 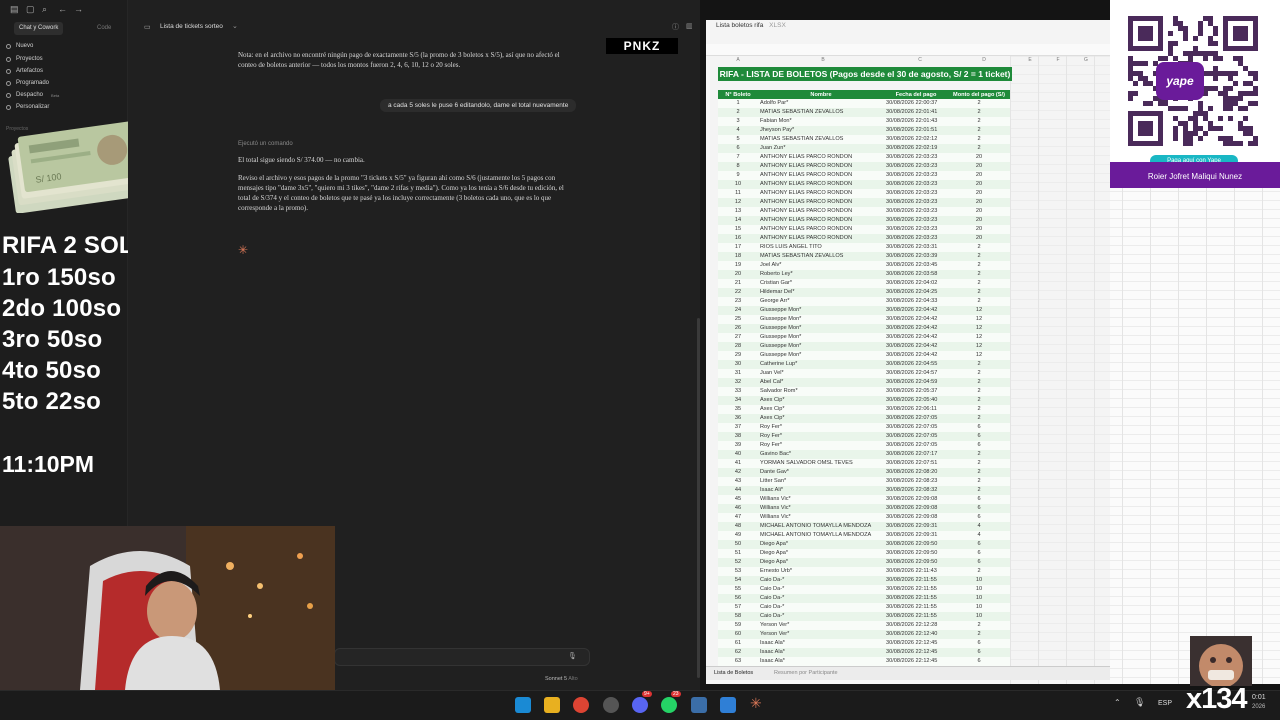 I want to click on table-cell: Litter San*, so click(x=821, y=481).